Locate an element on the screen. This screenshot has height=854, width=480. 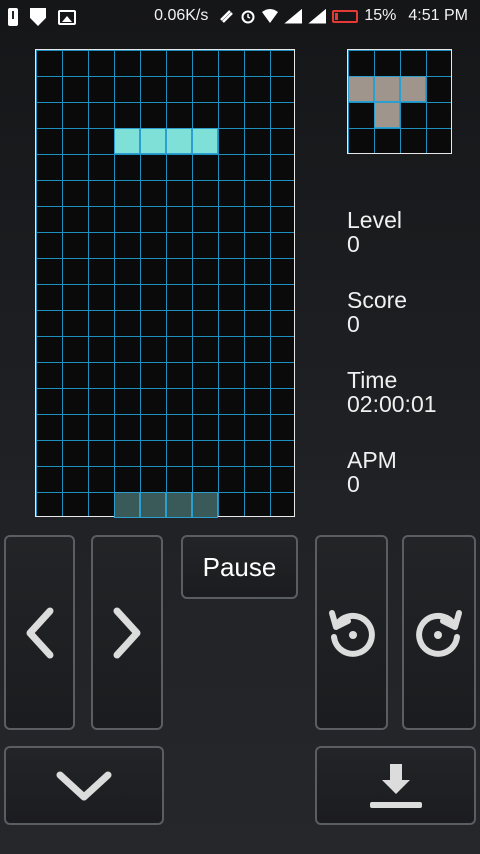
level-stat: Level 0 is located at coordinates (374, 232).